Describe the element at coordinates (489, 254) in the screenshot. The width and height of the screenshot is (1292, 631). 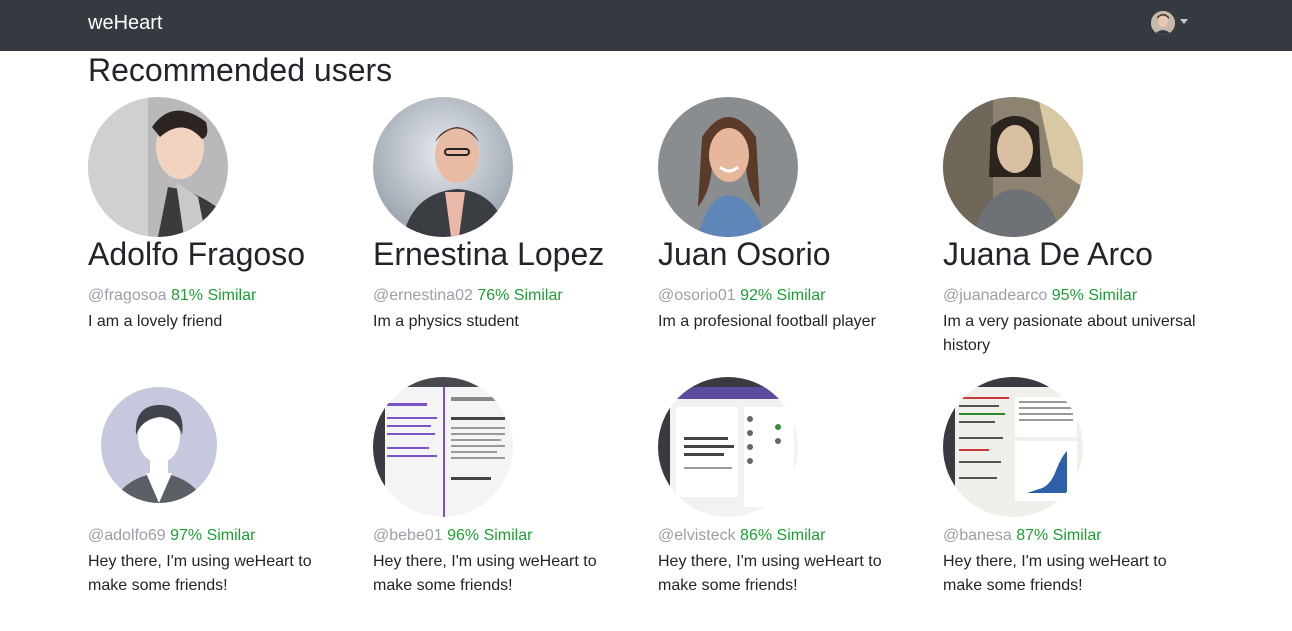
I see `user-name: Ernestina Lopez` at that location.